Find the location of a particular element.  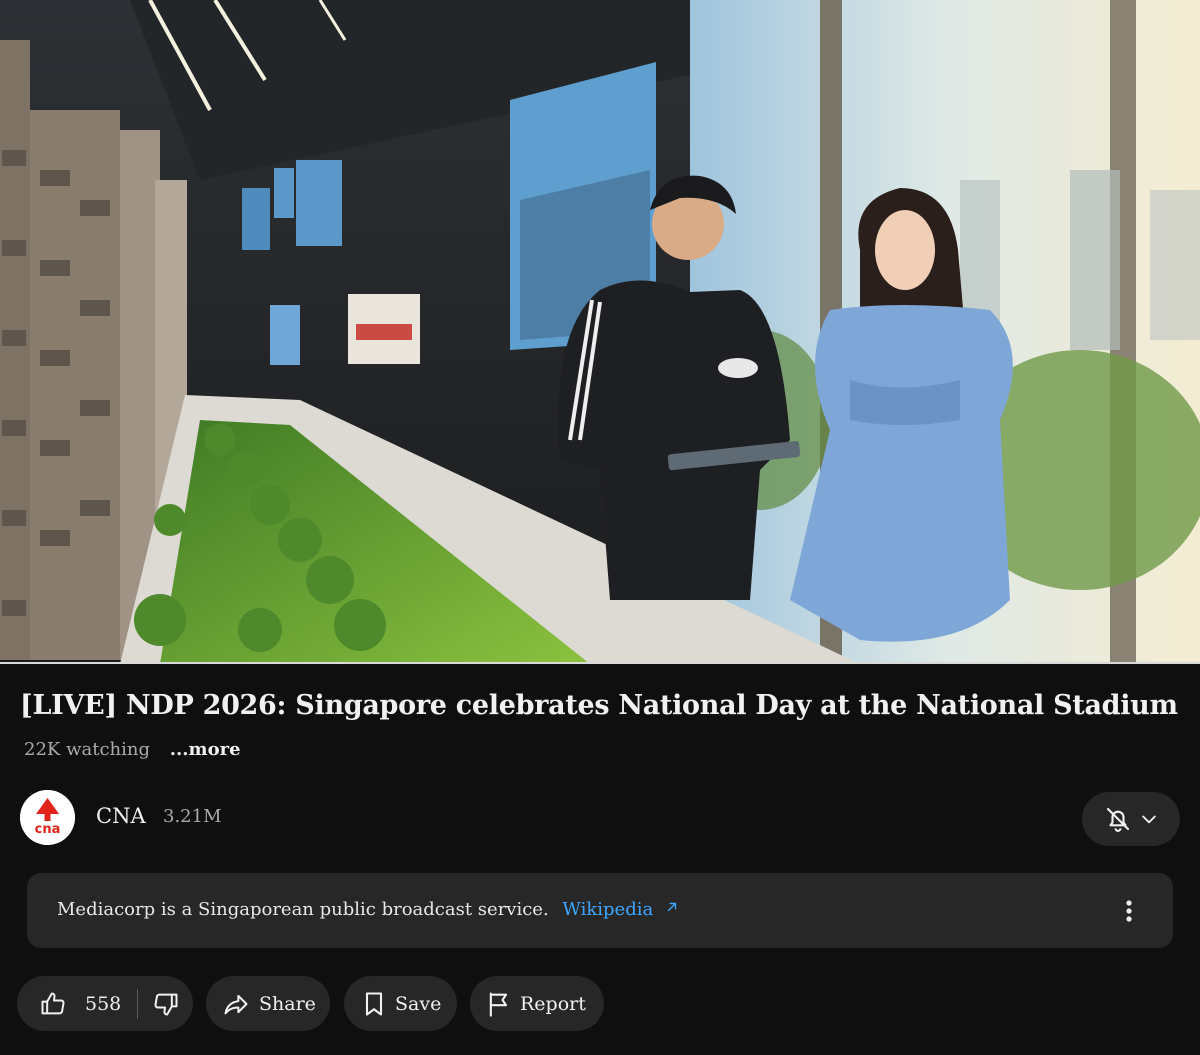

share-button: Share is located at coordinates (268, 1003).